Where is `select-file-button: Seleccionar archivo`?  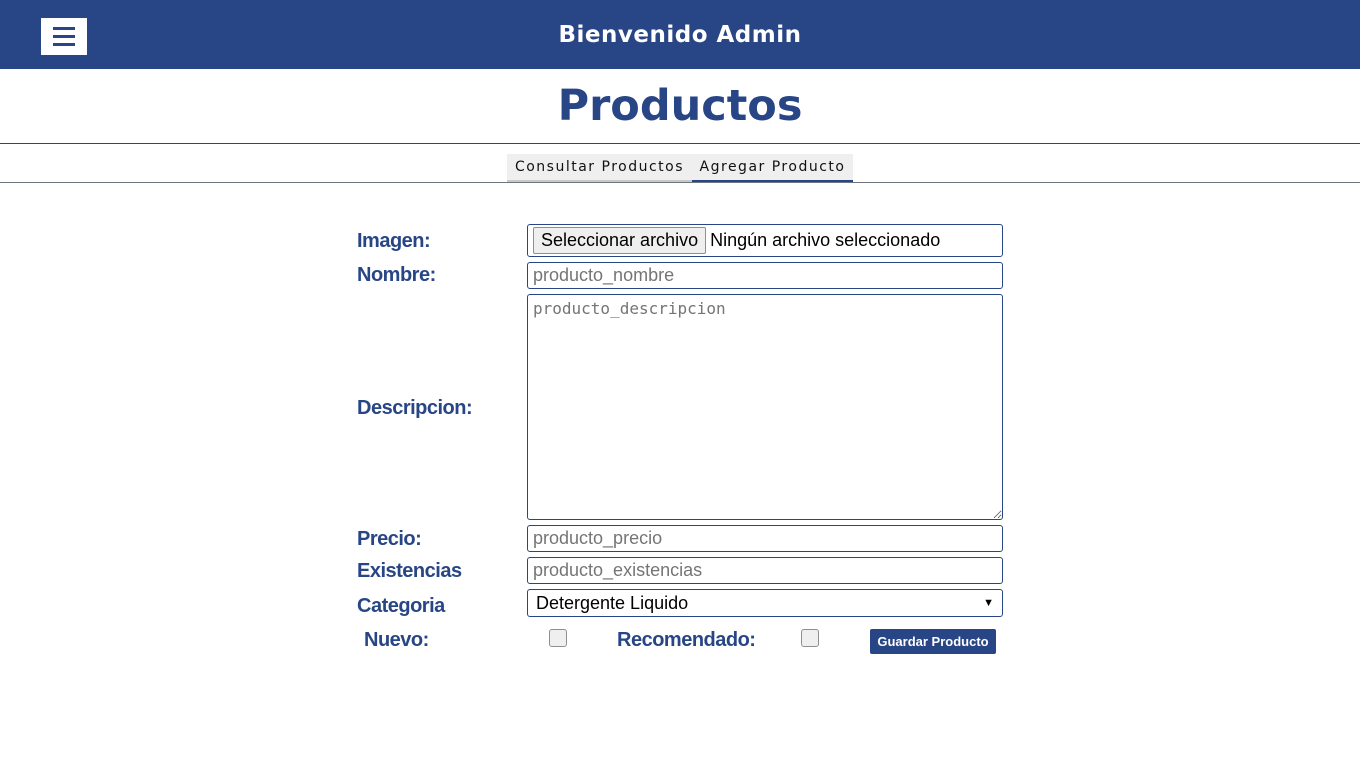
select-file-button: Seleccionar archivo is located at coordinates (620, 240).